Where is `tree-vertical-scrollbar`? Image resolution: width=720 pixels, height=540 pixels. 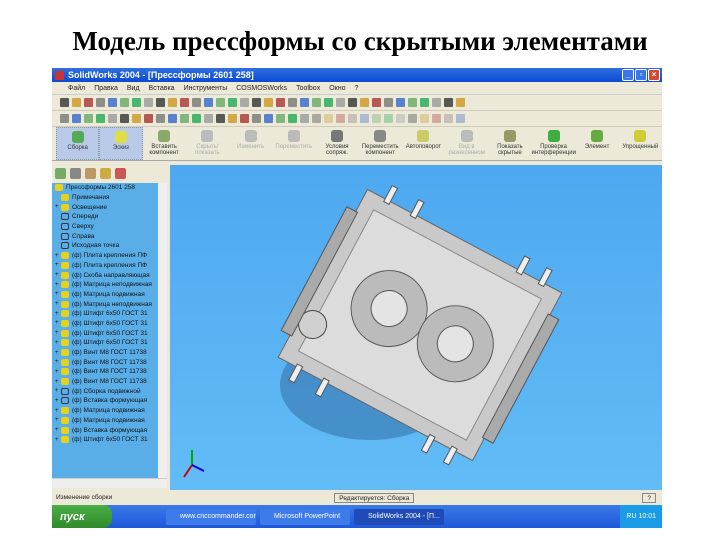
tree-vertical-scrollbar is located at coordinates (162, 330).